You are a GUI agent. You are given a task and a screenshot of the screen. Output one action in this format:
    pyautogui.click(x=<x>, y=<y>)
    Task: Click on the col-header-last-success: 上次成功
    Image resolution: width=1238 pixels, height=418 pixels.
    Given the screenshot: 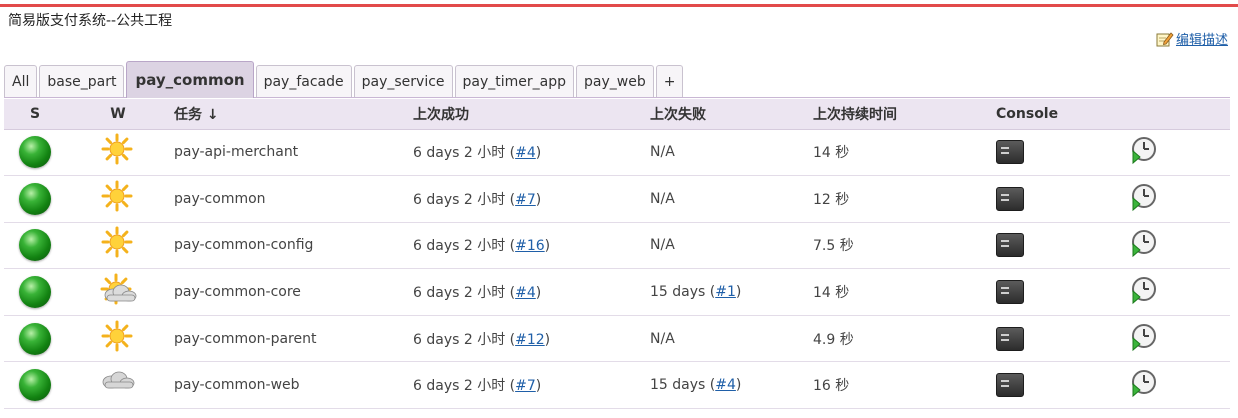 What is the action you would take?
    pyautogui.click(x=531, y=114)
    